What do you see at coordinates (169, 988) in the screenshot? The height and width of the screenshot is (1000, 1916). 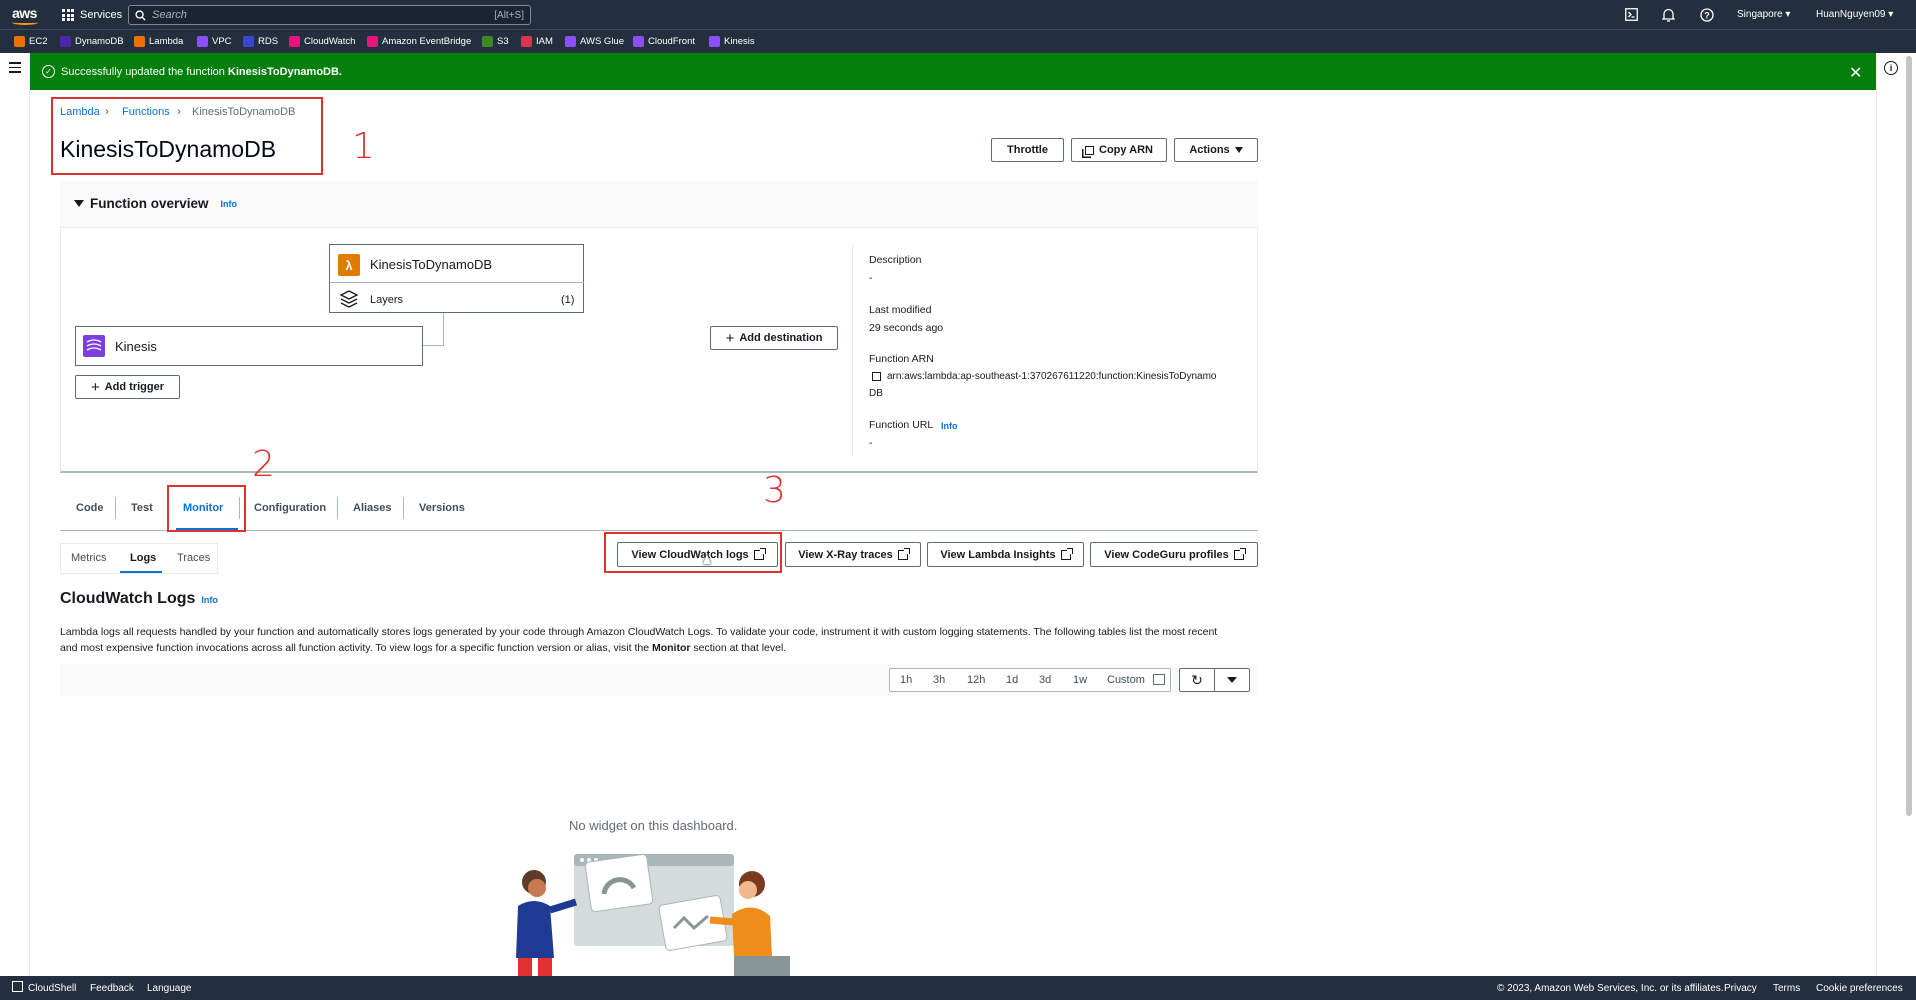 I see `footer-language: Language` at bounding box center [169, 988].